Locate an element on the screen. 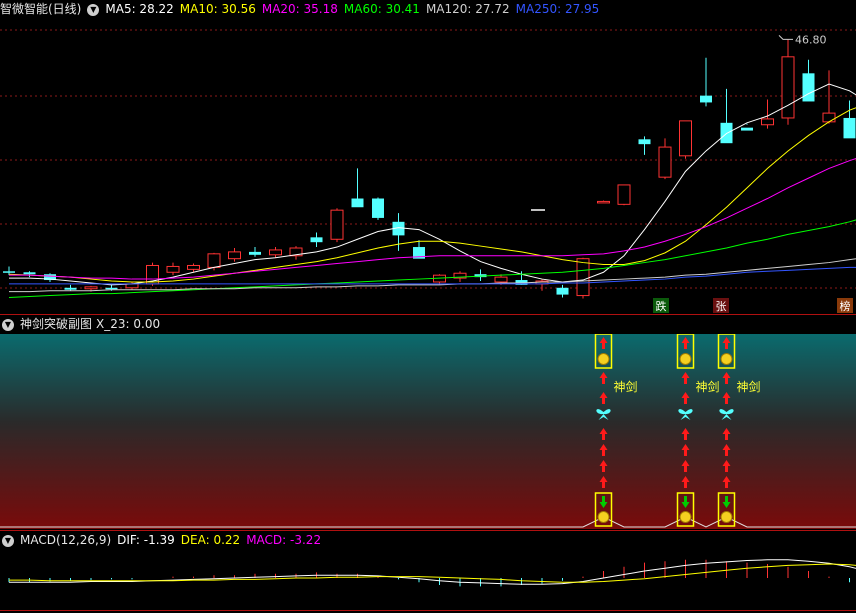 This screenshot has width=856, height=613. macd-legend-item: DIF: -1.39 is located at coordinates (146, 540).